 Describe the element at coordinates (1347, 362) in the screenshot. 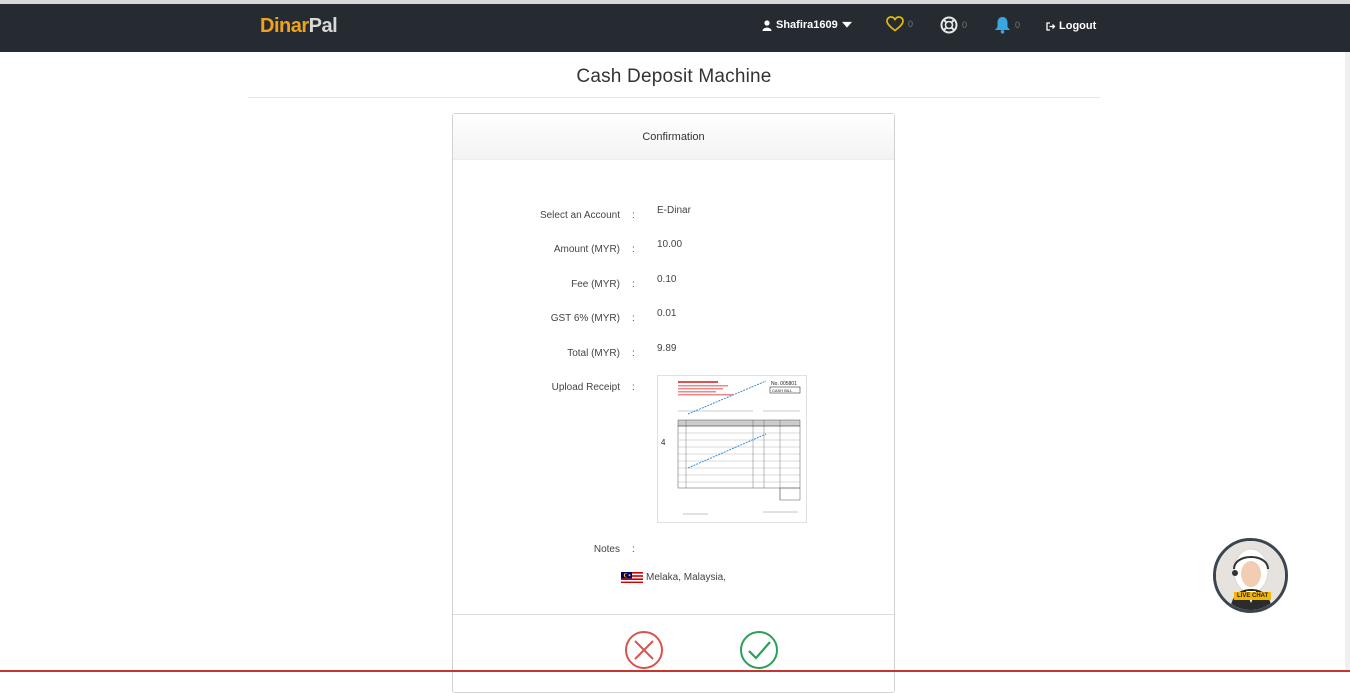

I see `scrollbar` at that location.